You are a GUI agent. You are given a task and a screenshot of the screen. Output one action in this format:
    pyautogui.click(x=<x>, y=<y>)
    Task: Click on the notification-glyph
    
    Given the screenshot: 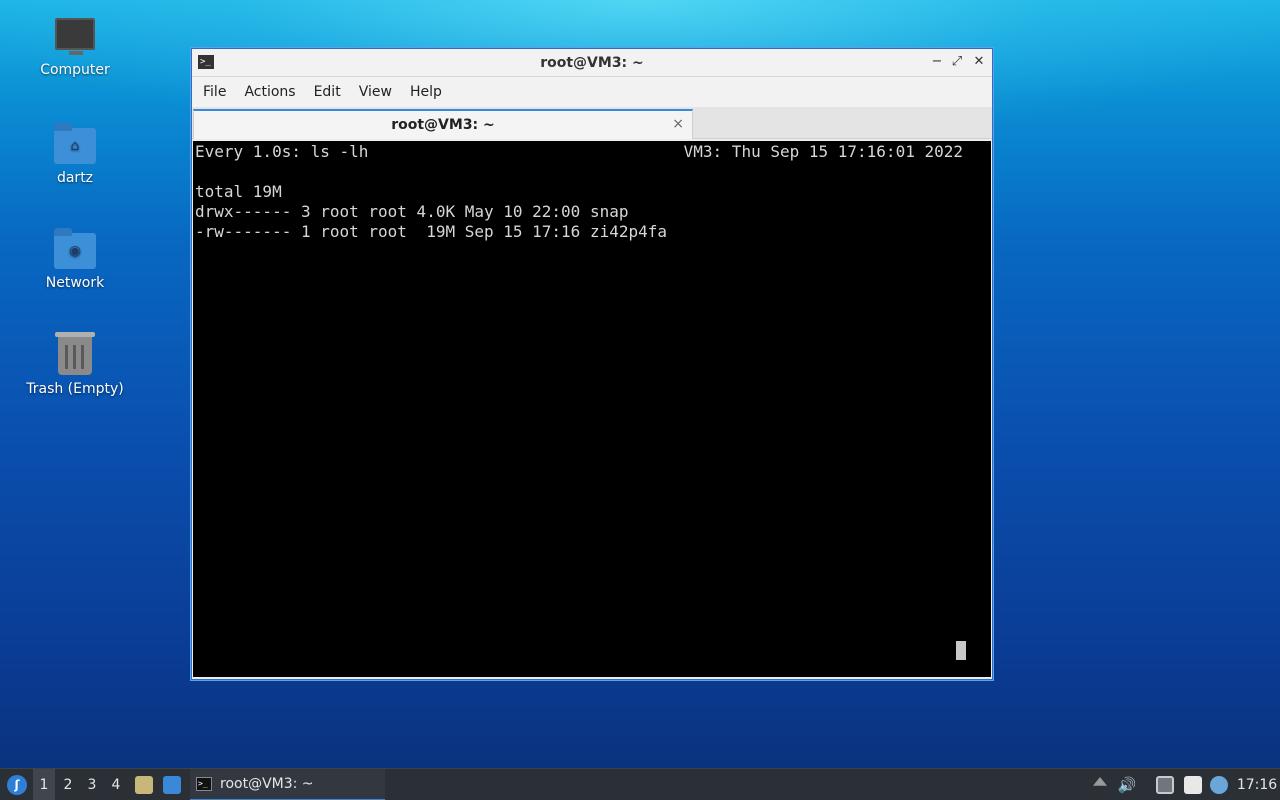 What is the action you would take?
    pyautogui.click(x=1219, y=785)
    